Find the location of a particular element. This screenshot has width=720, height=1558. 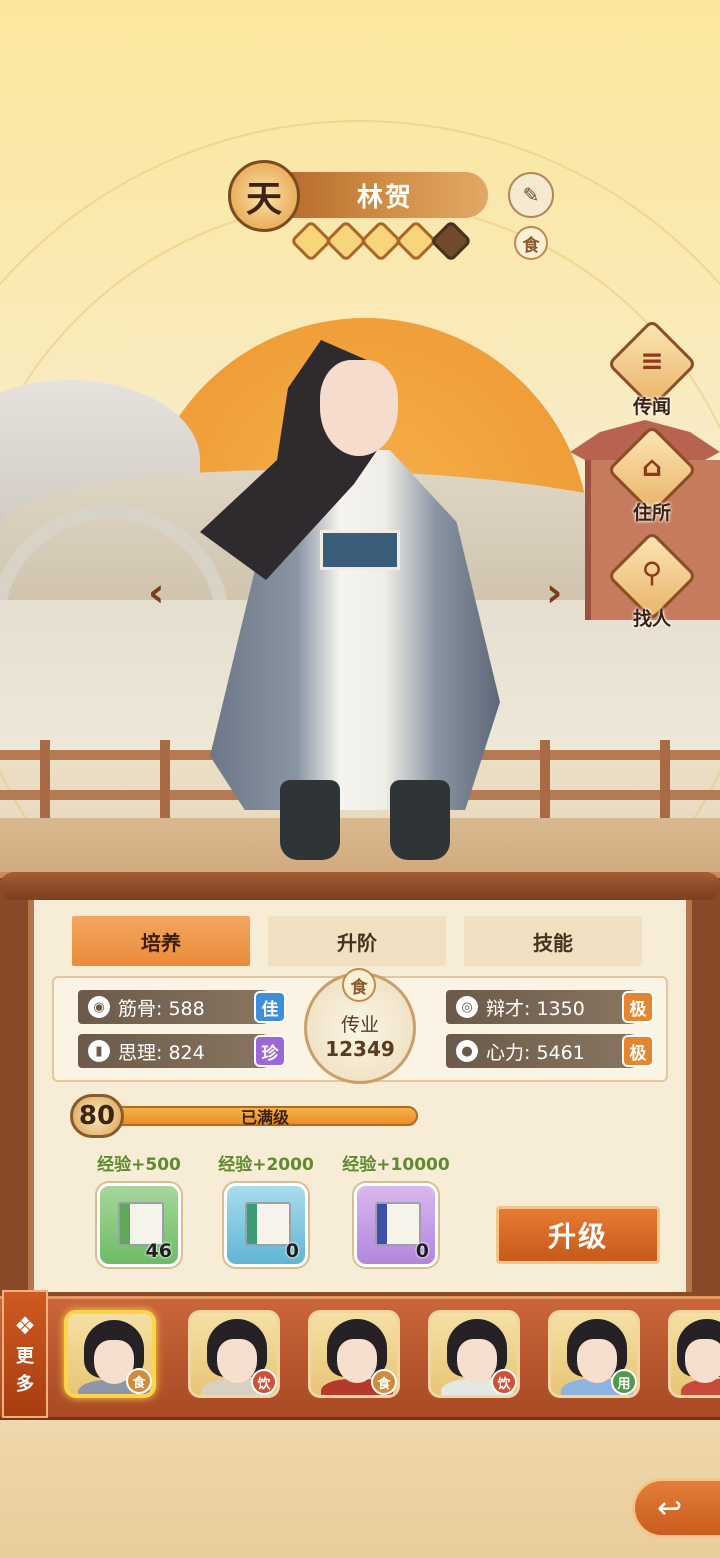

level-progress-bar: 已满级 is located at coordinates (265, 1116).